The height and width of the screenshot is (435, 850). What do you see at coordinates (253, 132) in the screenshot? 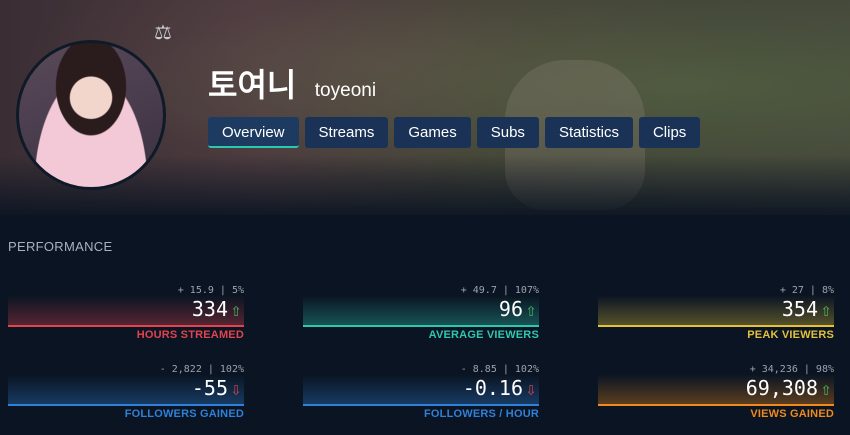
I see `tab-overview: Overview` at bounding box center [253, 132].